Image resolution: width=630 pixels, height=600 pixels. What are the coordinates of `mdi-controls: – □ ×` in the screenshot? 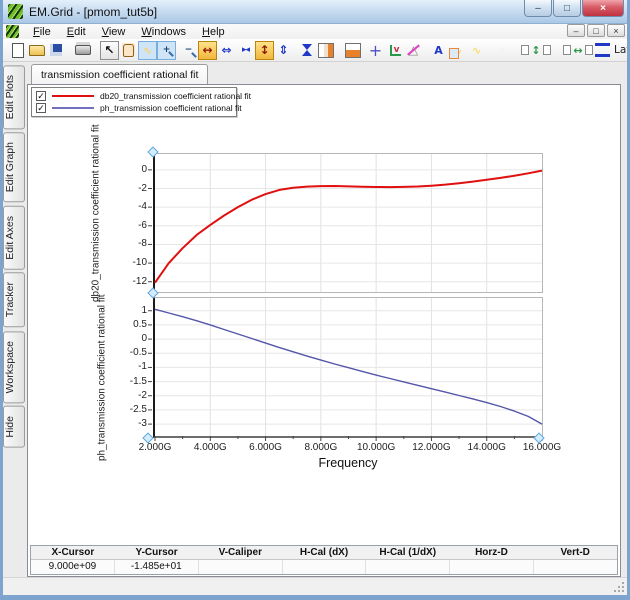 It's located at (595, 30).